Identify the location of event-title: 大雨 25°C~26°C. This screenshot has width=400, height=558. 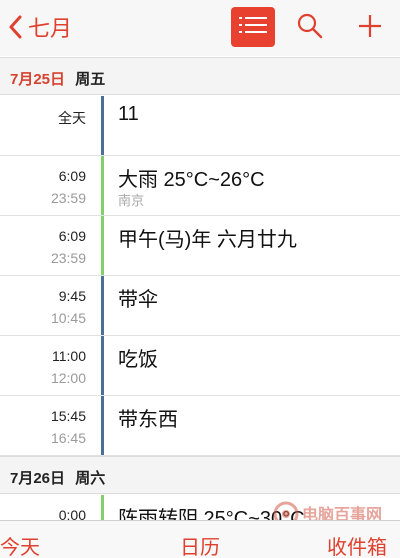
(191, 180).